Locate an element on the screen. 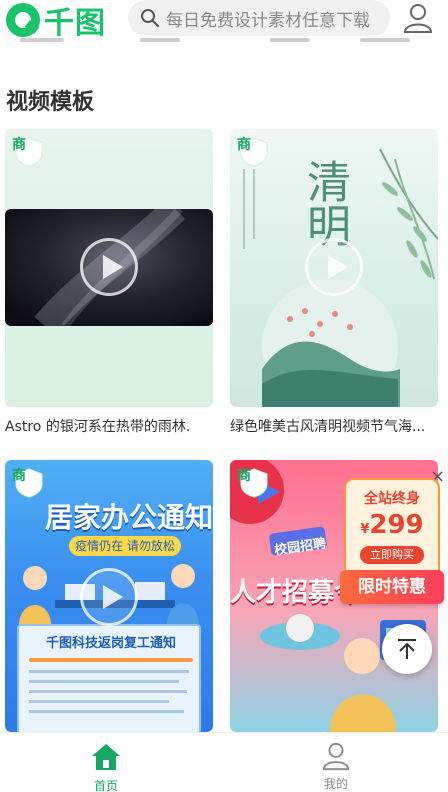 This screenshot has width=448, height=792. poster-title: 居家办公通知 is located at coordinates (129, 517).